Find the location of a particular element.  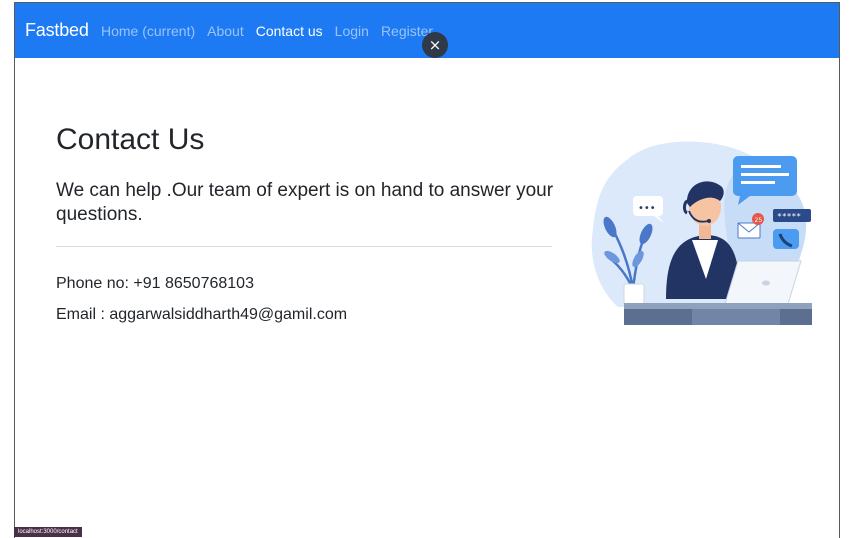

close-button: × is located at coordinates (435, 45).